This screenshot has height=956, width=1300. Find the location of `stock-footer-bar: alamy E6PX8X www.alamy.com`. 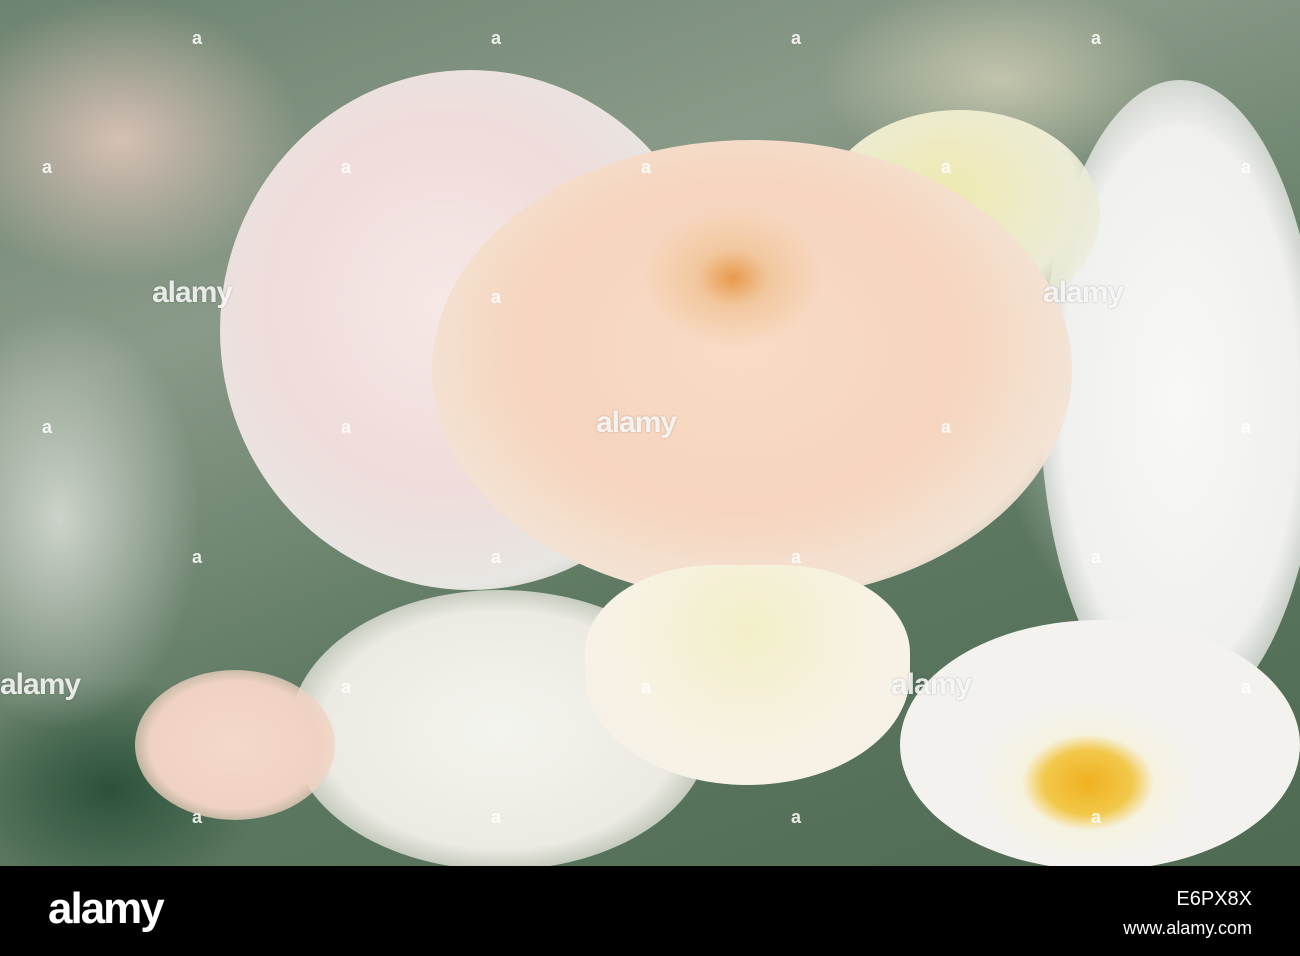

stock-footer-bar: alamy E6PX8X www.alamy.com is located at coordinates (650, 911).